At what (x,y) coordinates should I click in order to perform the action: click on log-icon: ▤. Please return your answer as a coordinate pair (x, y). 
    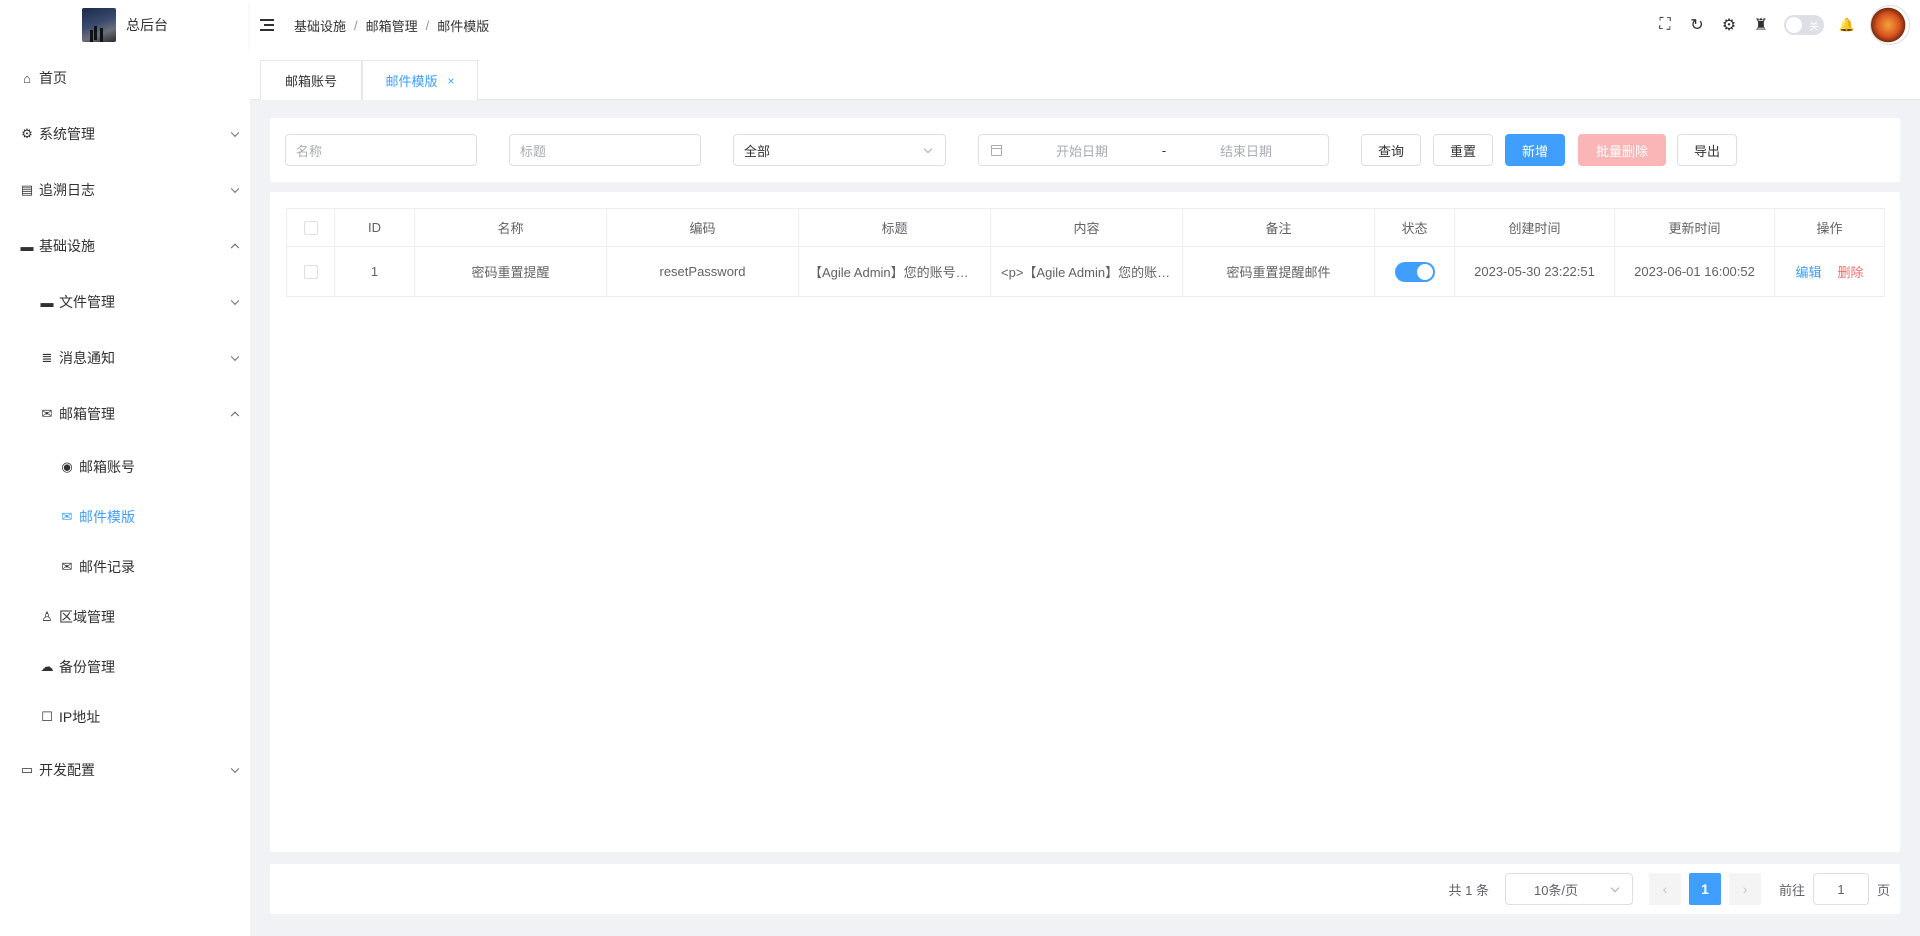
    Looking at the image, I should click on (27, 189).